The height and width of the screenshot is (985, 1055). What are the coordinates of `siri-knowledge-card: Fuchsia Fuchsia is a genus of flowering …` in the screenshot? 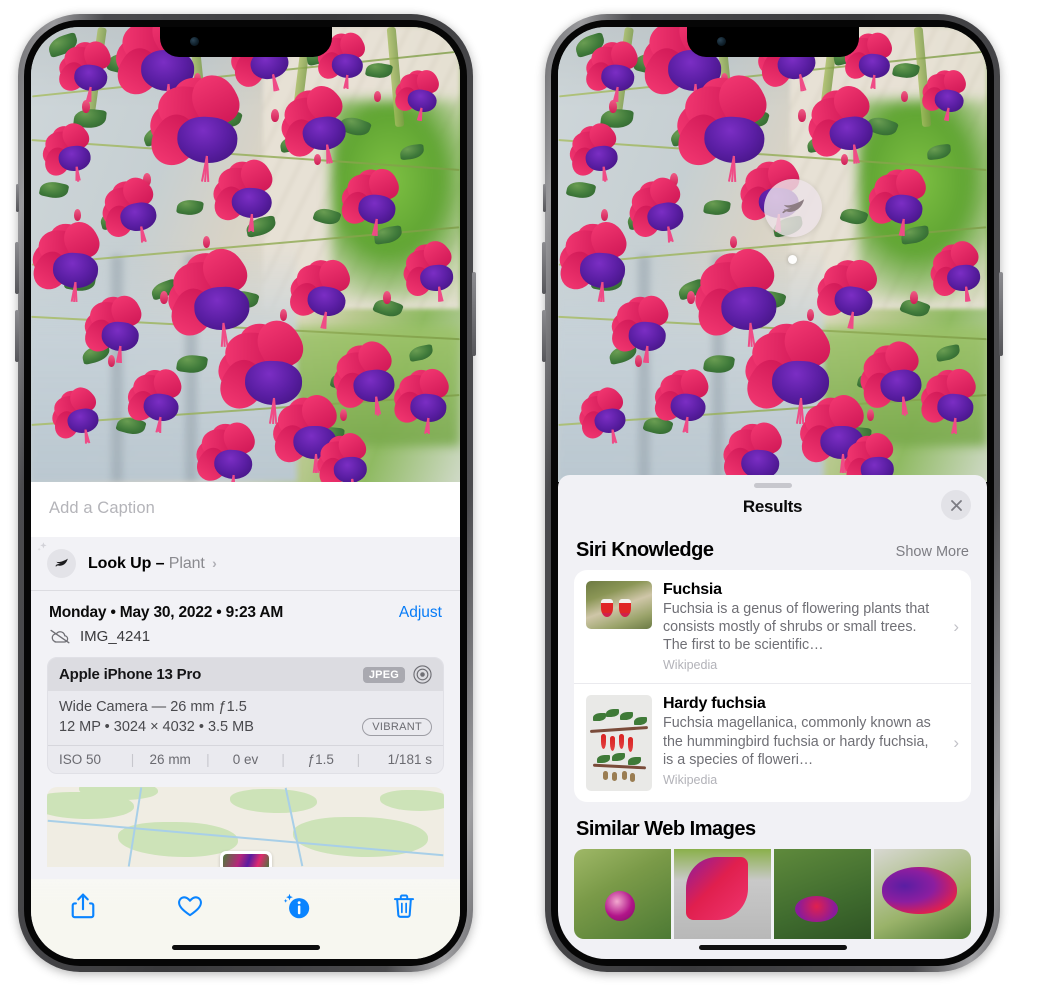 It's located at (772, 686).